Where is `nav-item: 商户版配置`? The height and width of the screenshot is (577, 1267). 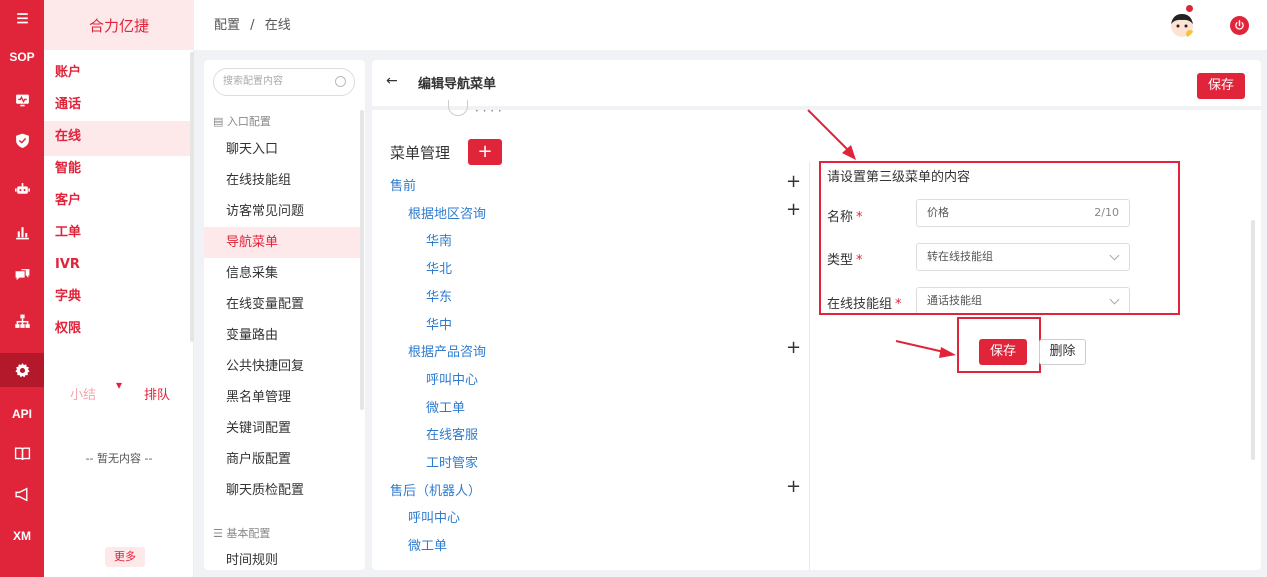
nav-item: 商户版配置 is located at coordinates (282, 459).